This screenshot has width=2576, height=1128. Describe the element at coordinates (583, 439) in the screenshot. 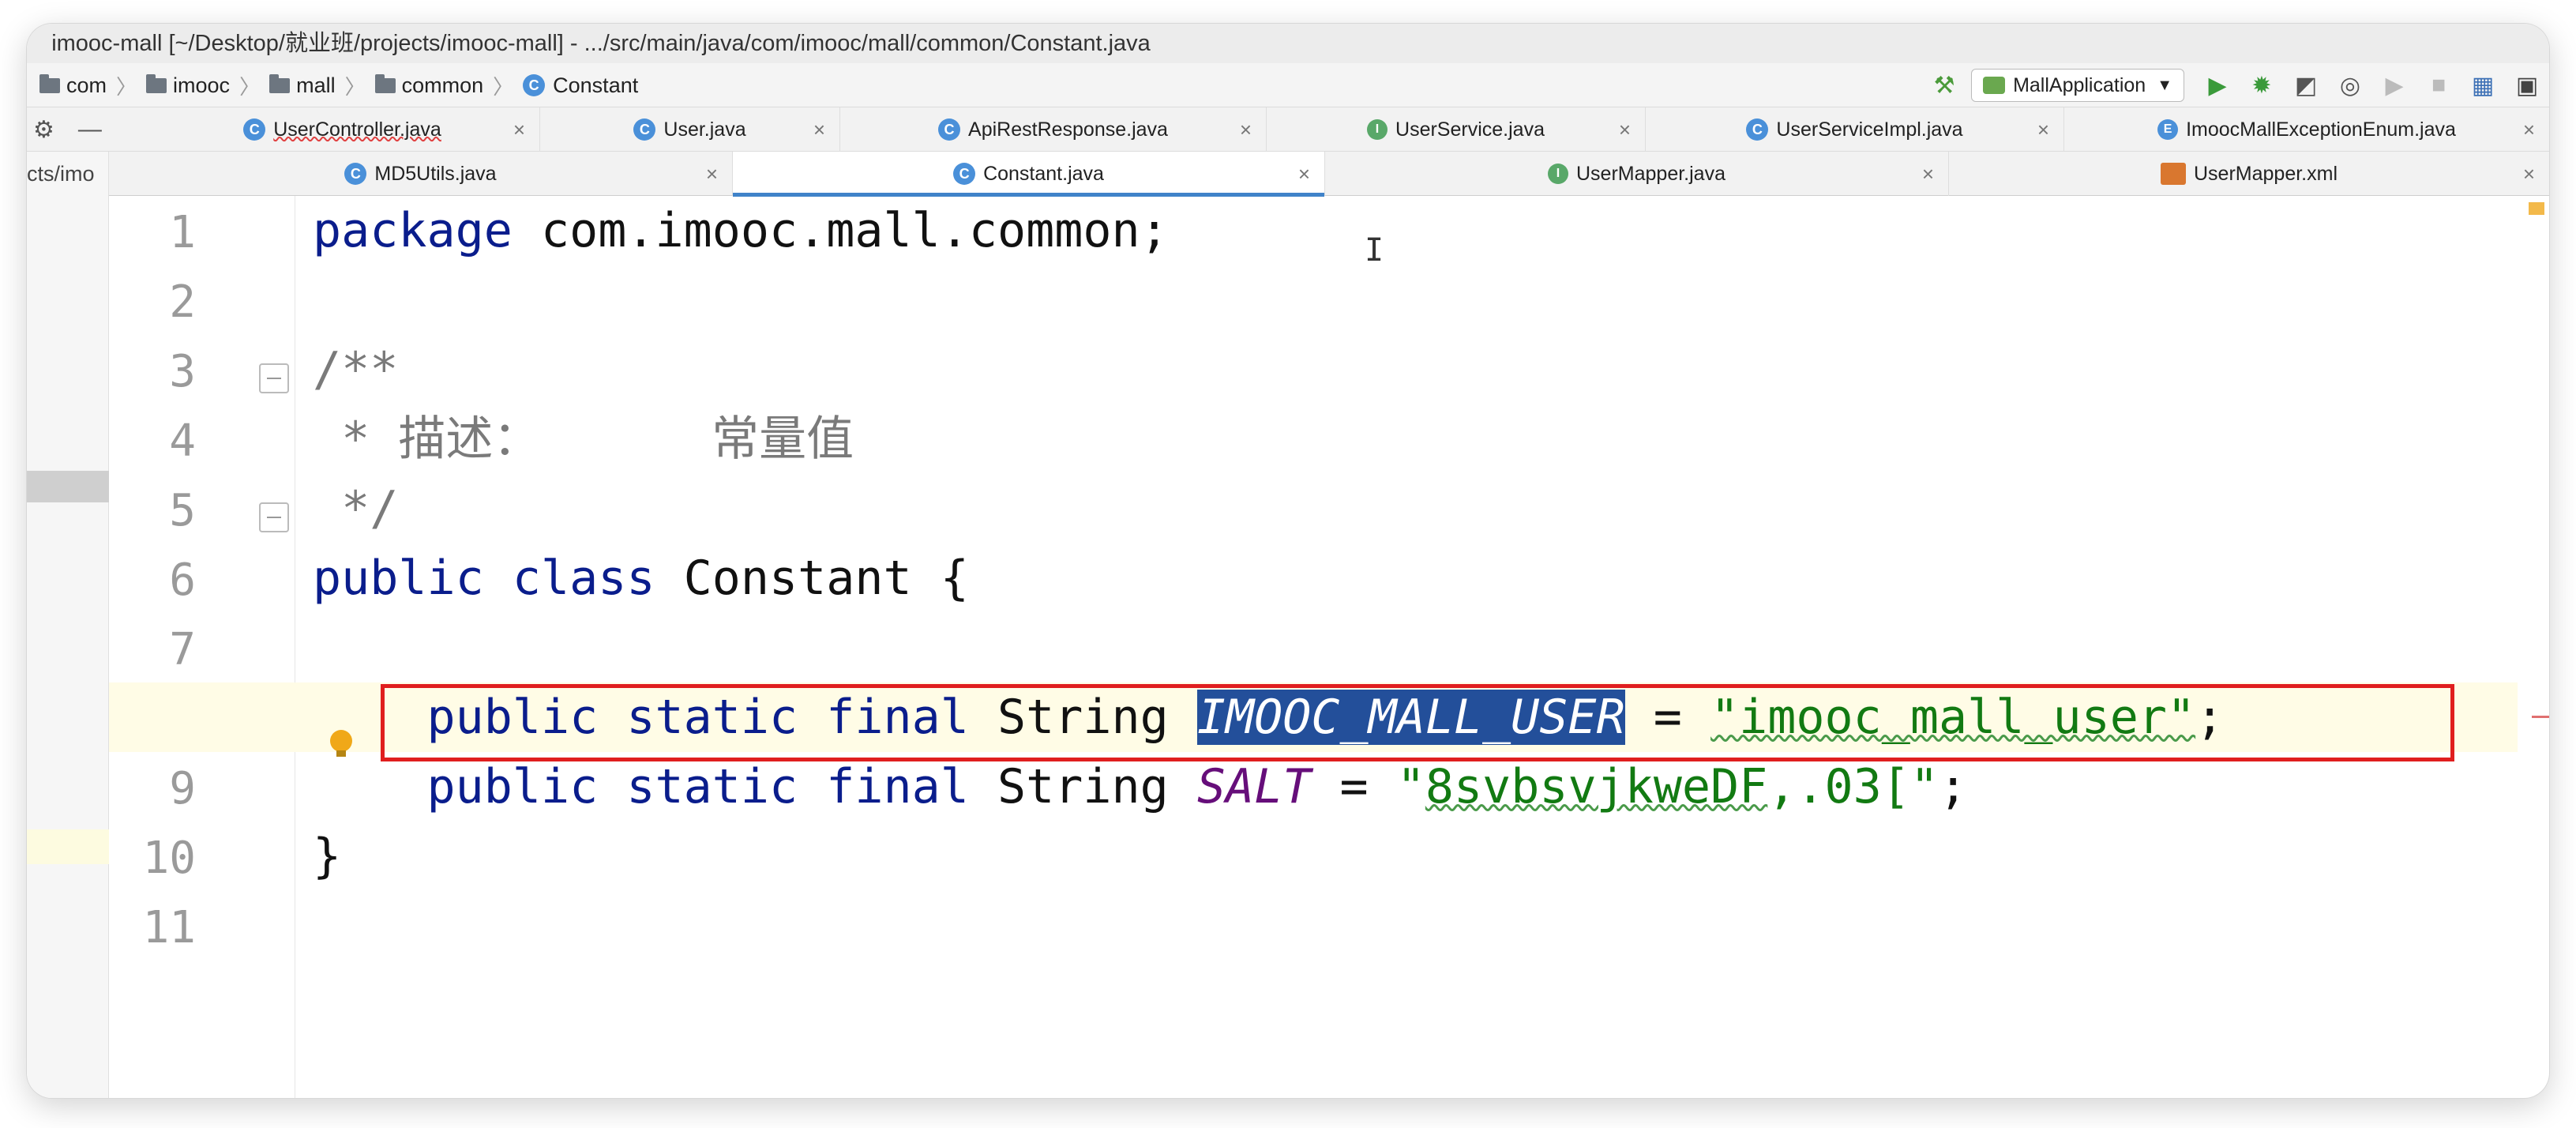

I see `code-line-4: * 描述： 常量值` at that location.